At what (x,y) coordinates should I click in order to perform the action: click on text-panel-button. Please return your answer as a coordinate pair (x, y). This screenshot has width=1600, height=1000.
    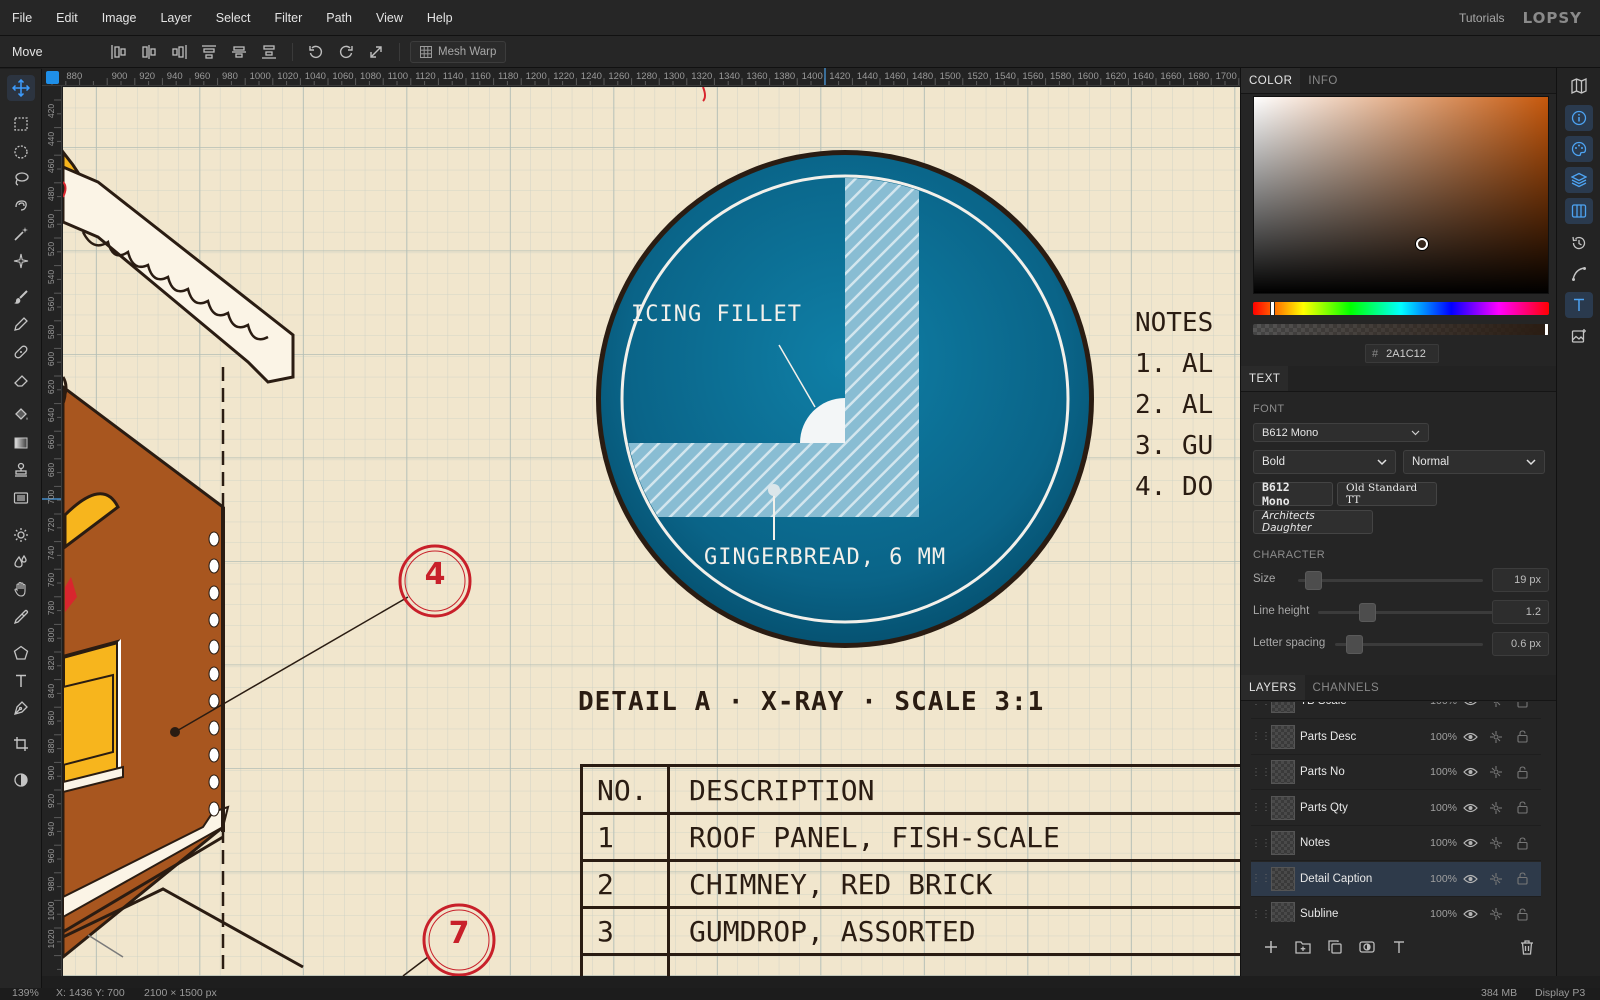
    Looking at the image, I should click on (1579, 305).